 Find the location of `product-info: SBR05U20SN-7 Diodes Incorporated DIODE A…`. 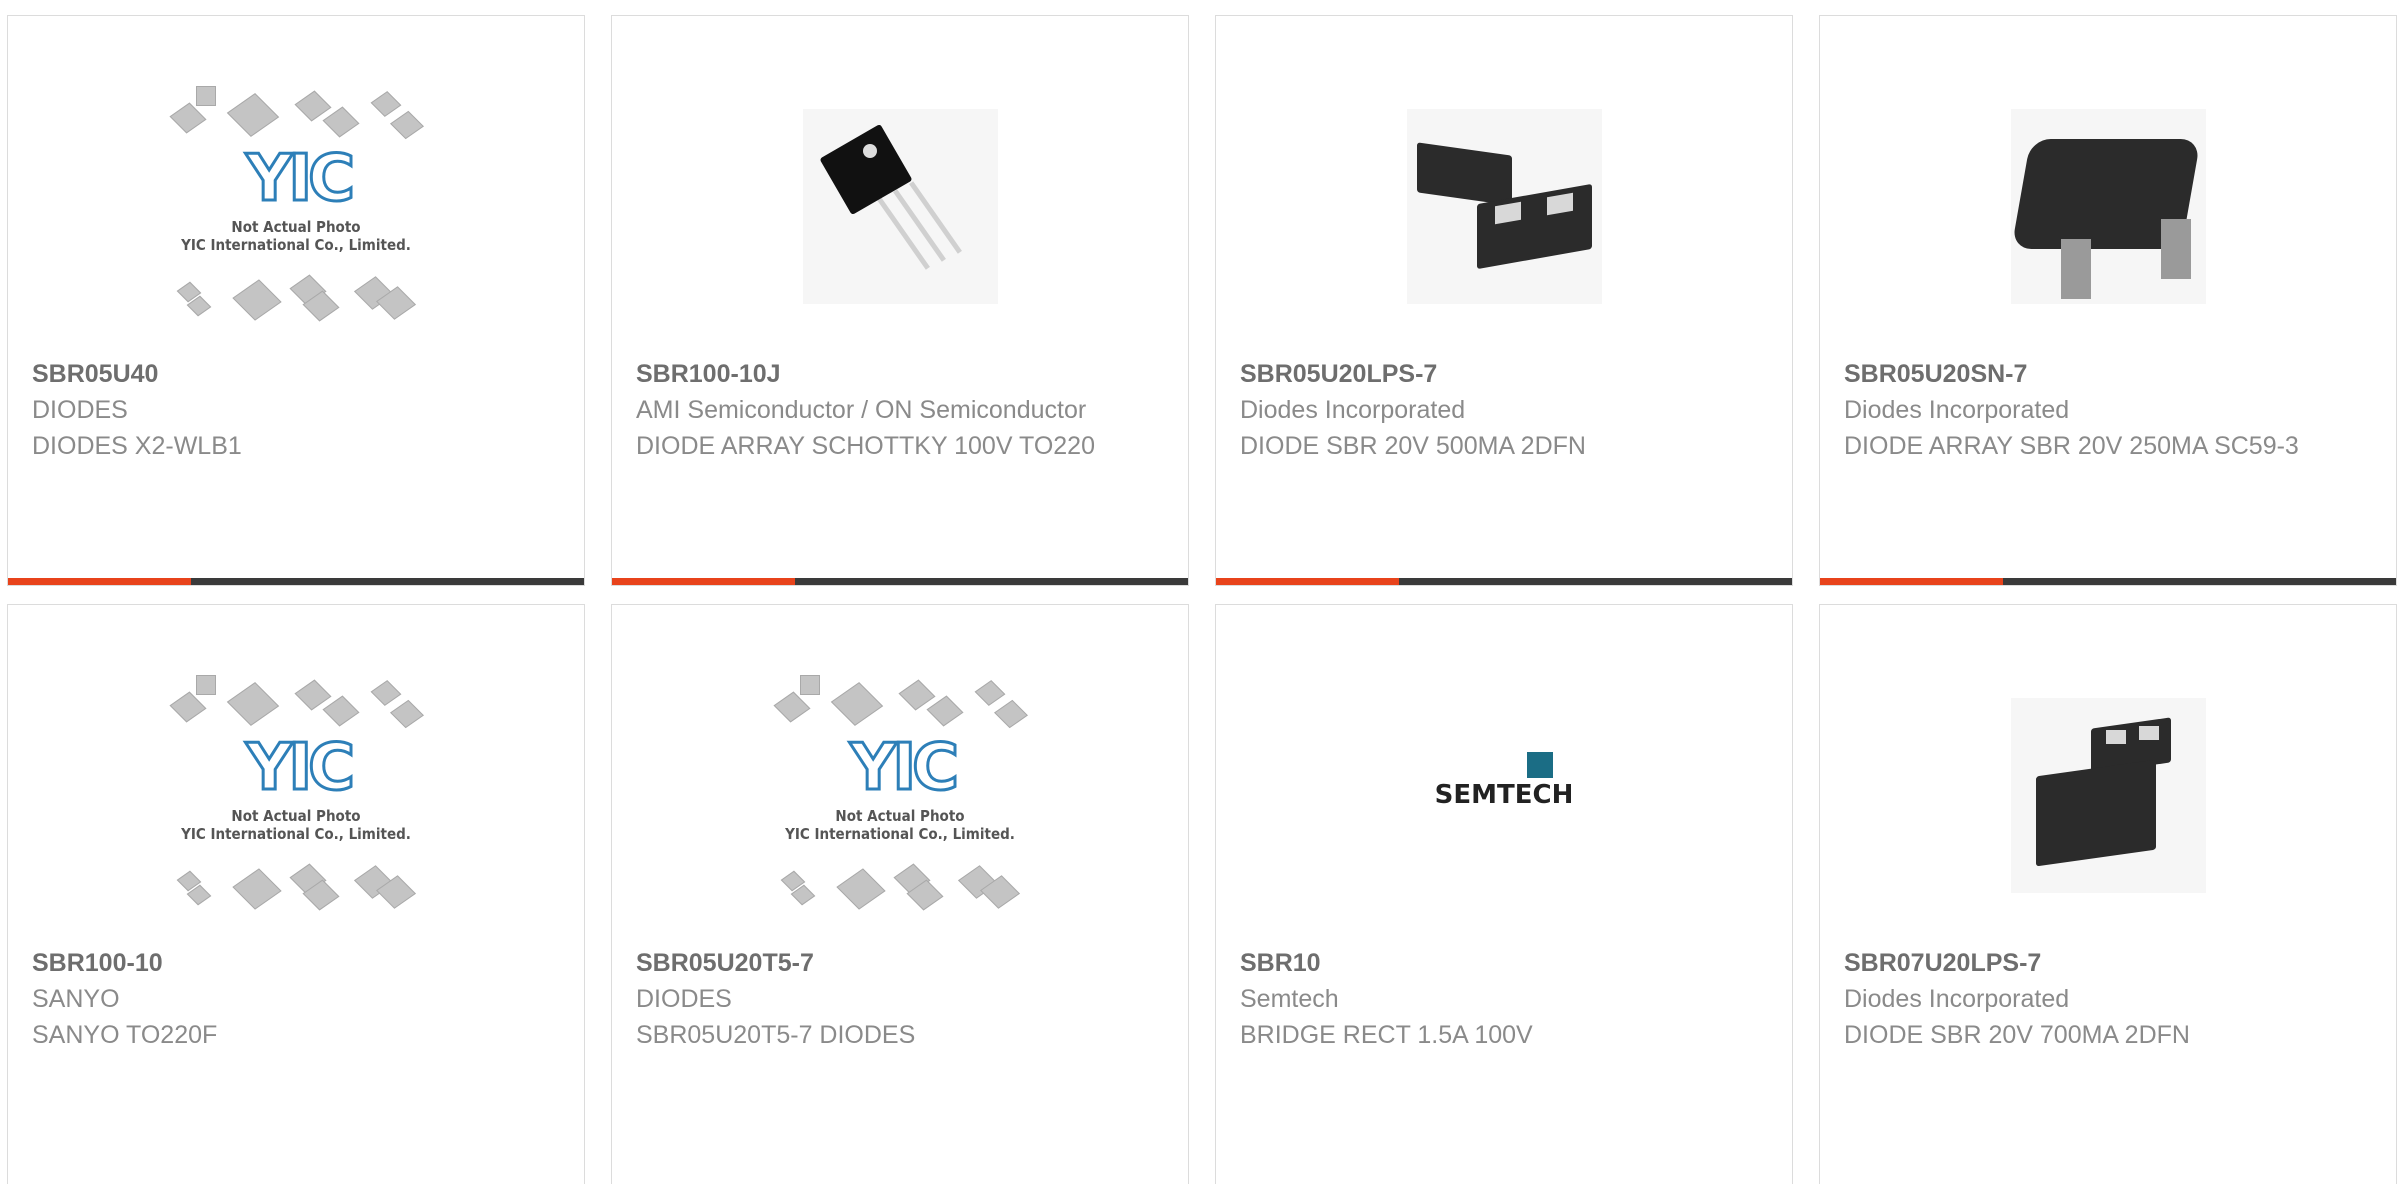

product-info: SBR05U20SN-7 Diodes Incorporated DIODE A… is located at coordinates (2108, 410).